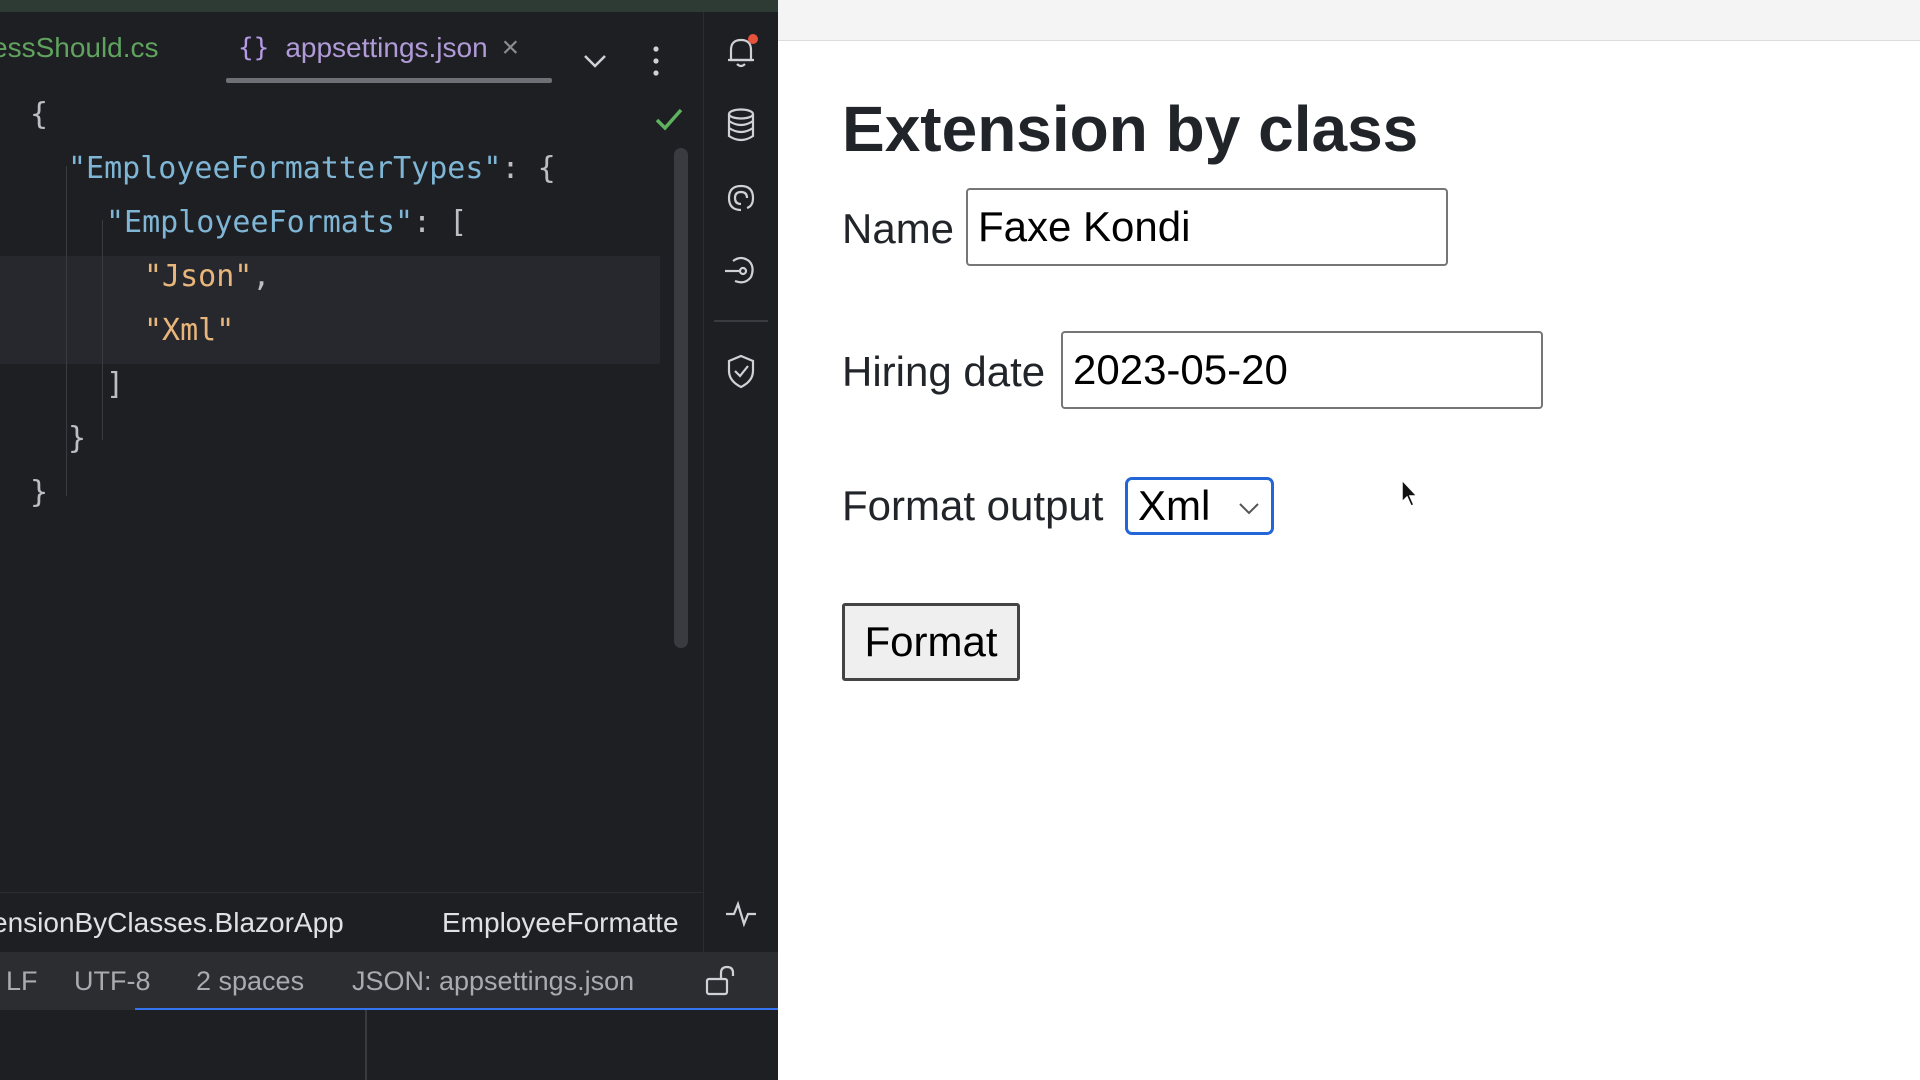  I want to click on check-icon, so click(669, 119).